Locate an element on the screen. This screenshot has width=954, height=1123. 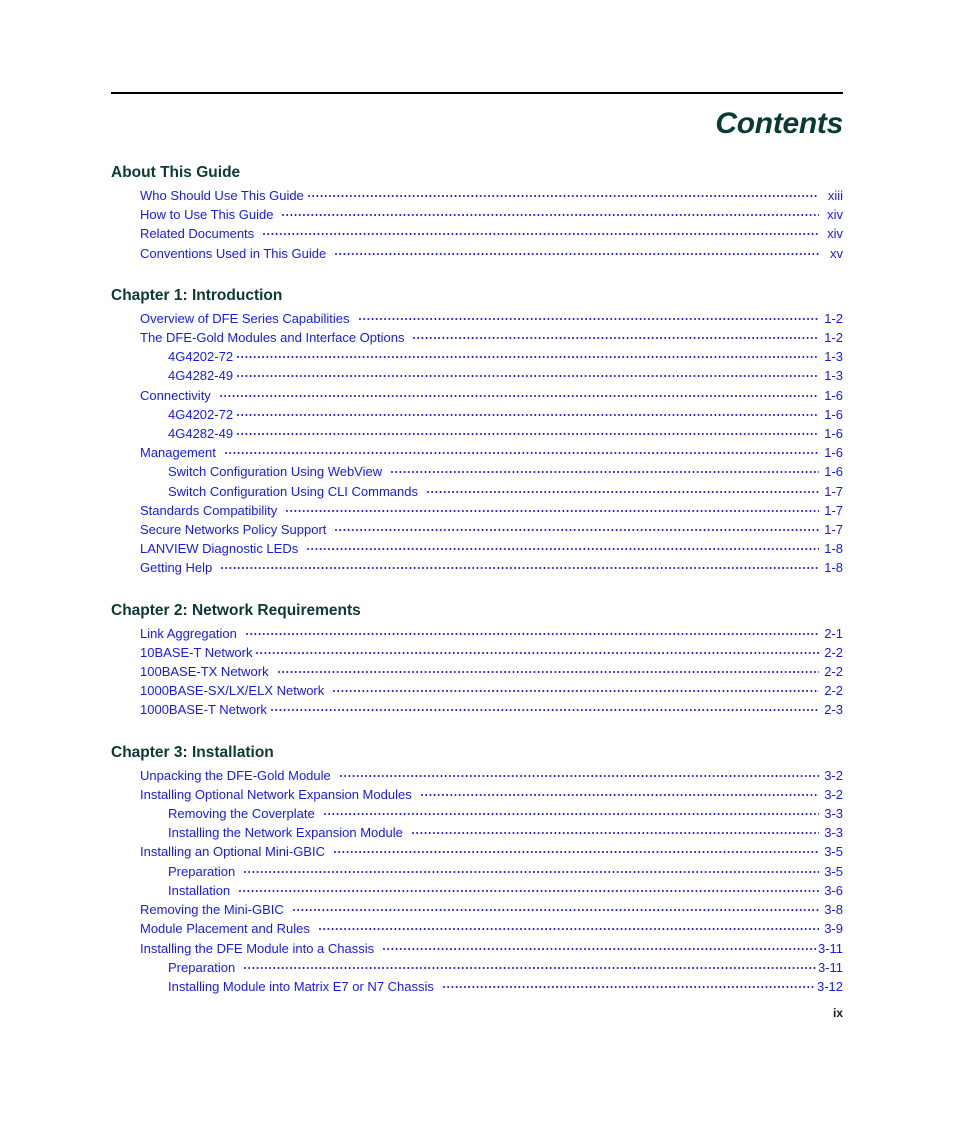
toc-section-heading: Chapter 2: Network Requirements is located at coordinates (236, 610).